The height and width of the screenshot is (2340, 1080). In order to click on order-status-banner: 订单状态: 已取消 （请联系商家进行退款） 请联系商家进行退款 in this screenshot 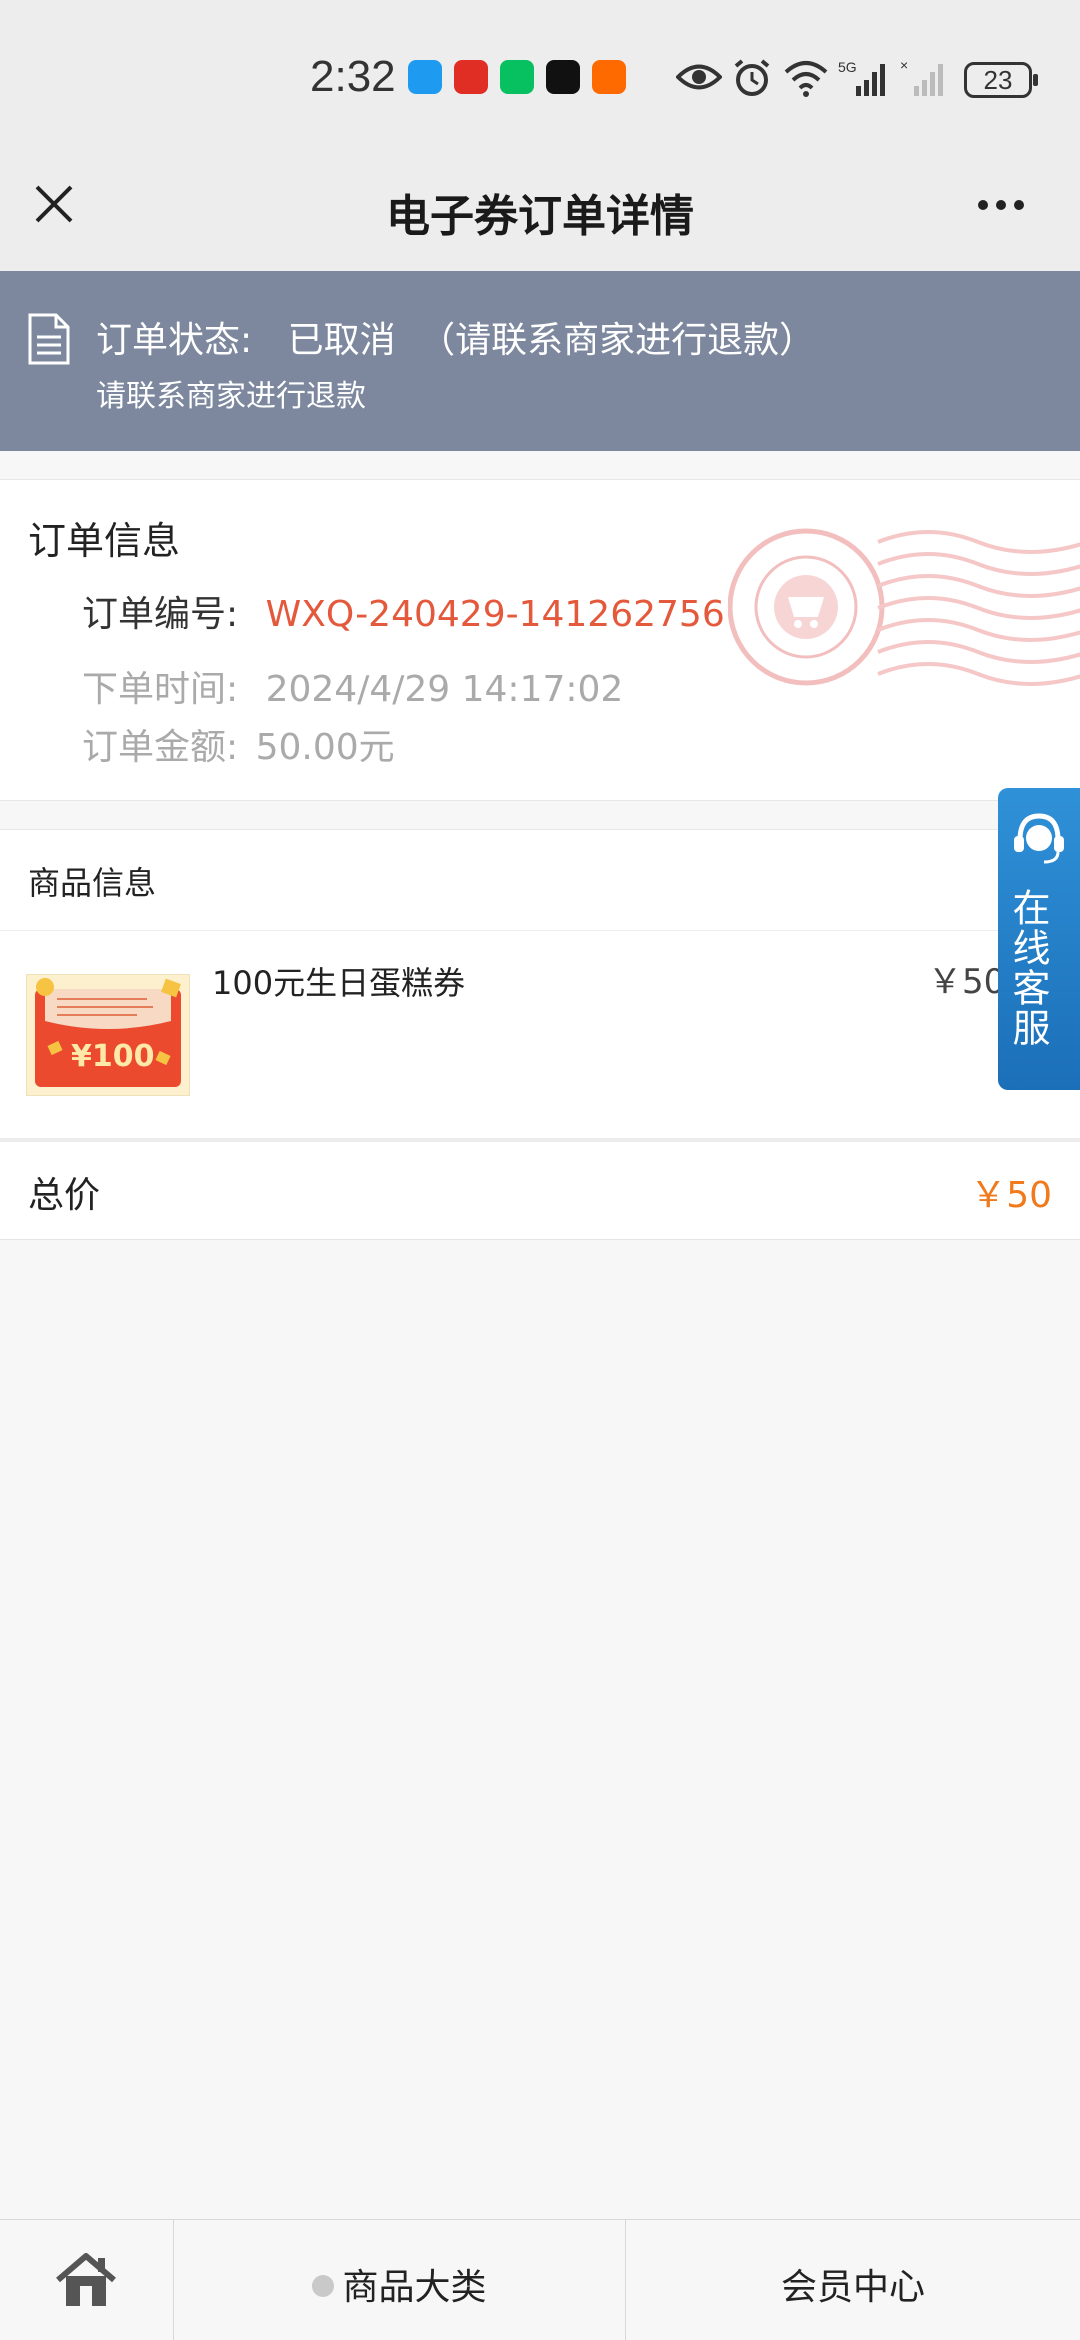, I will do `click(540, 361)`.